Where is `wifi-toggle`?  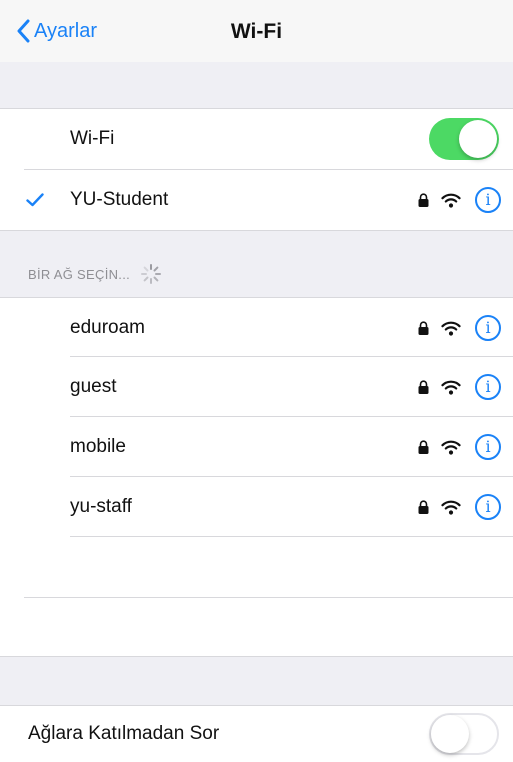 wifi-toggle is located at coordinates (464, 139).